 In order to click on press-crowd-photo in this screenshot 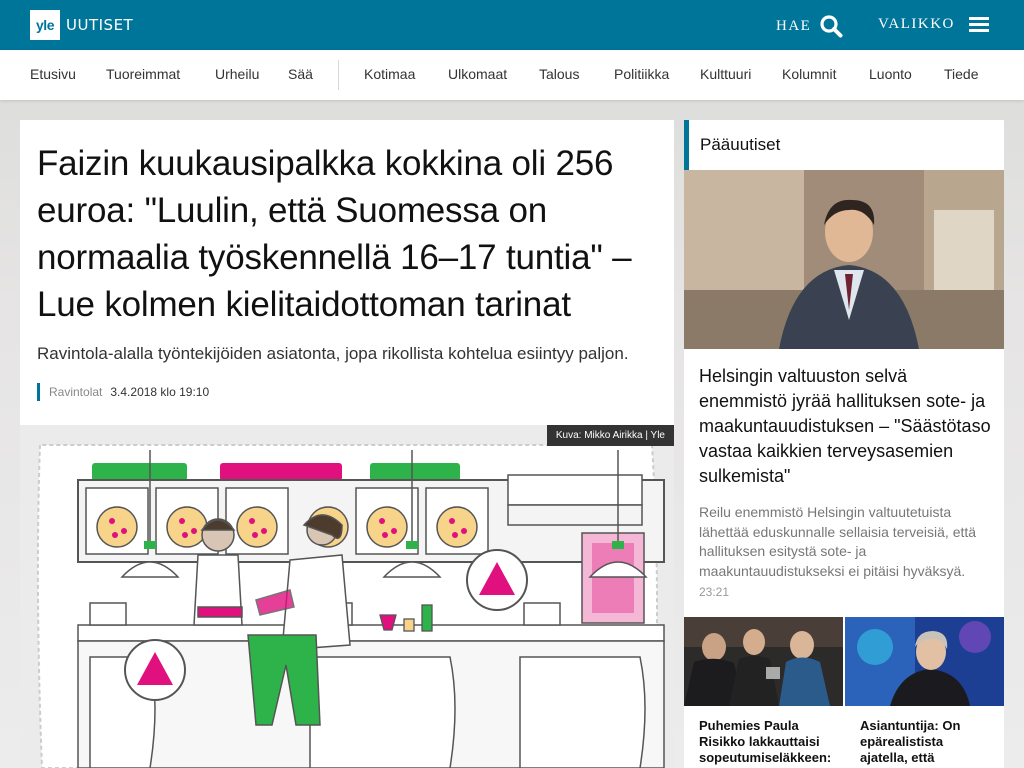, I will do `click(763, 661)`.